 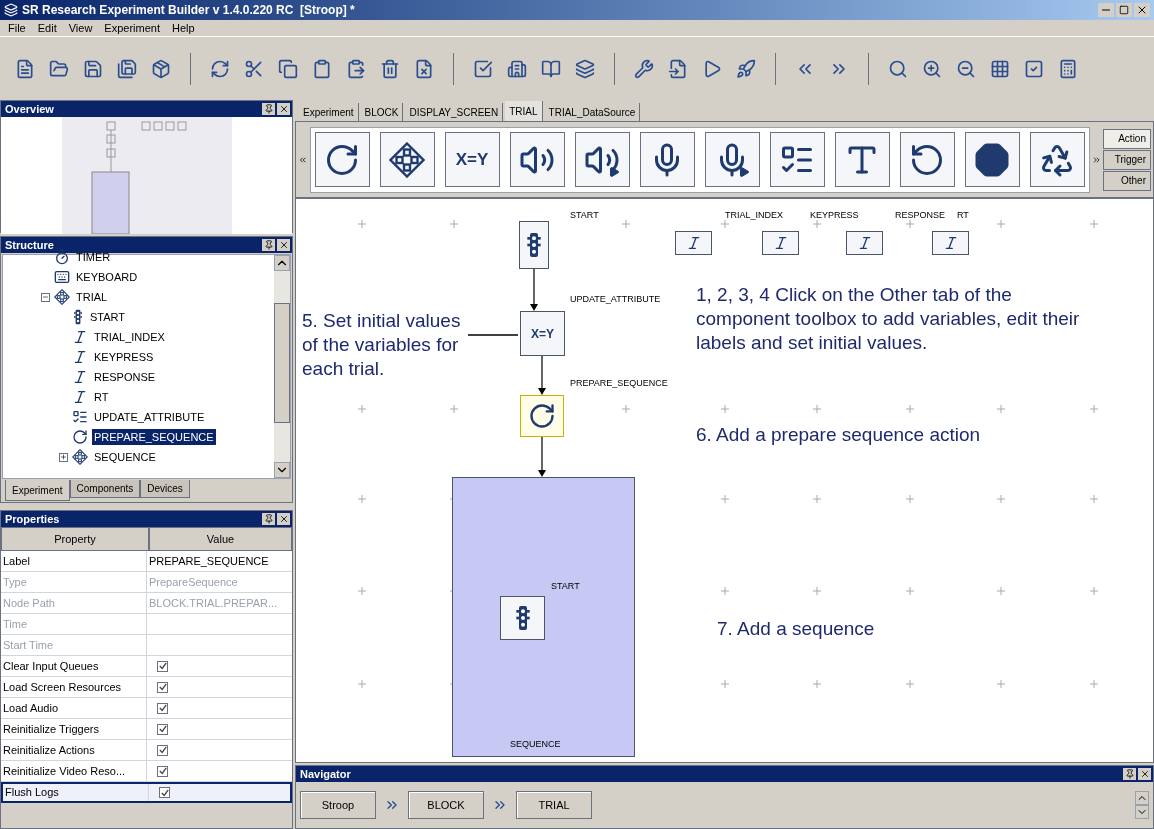 I want to click on maximize-button, so click(x=1124, y=10).